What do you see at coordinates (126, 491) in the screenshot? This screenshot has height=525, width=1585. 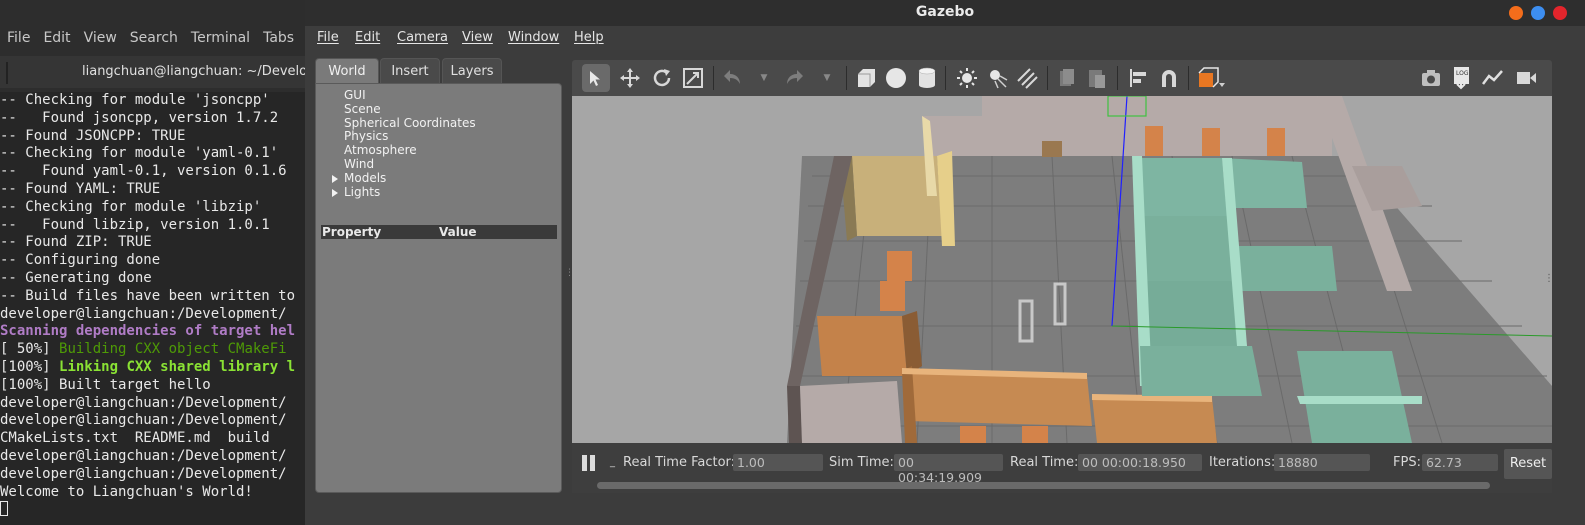 I see `terminal-line-text: Welcome to Liangchuan's World!` at bounding box center [126, 491].